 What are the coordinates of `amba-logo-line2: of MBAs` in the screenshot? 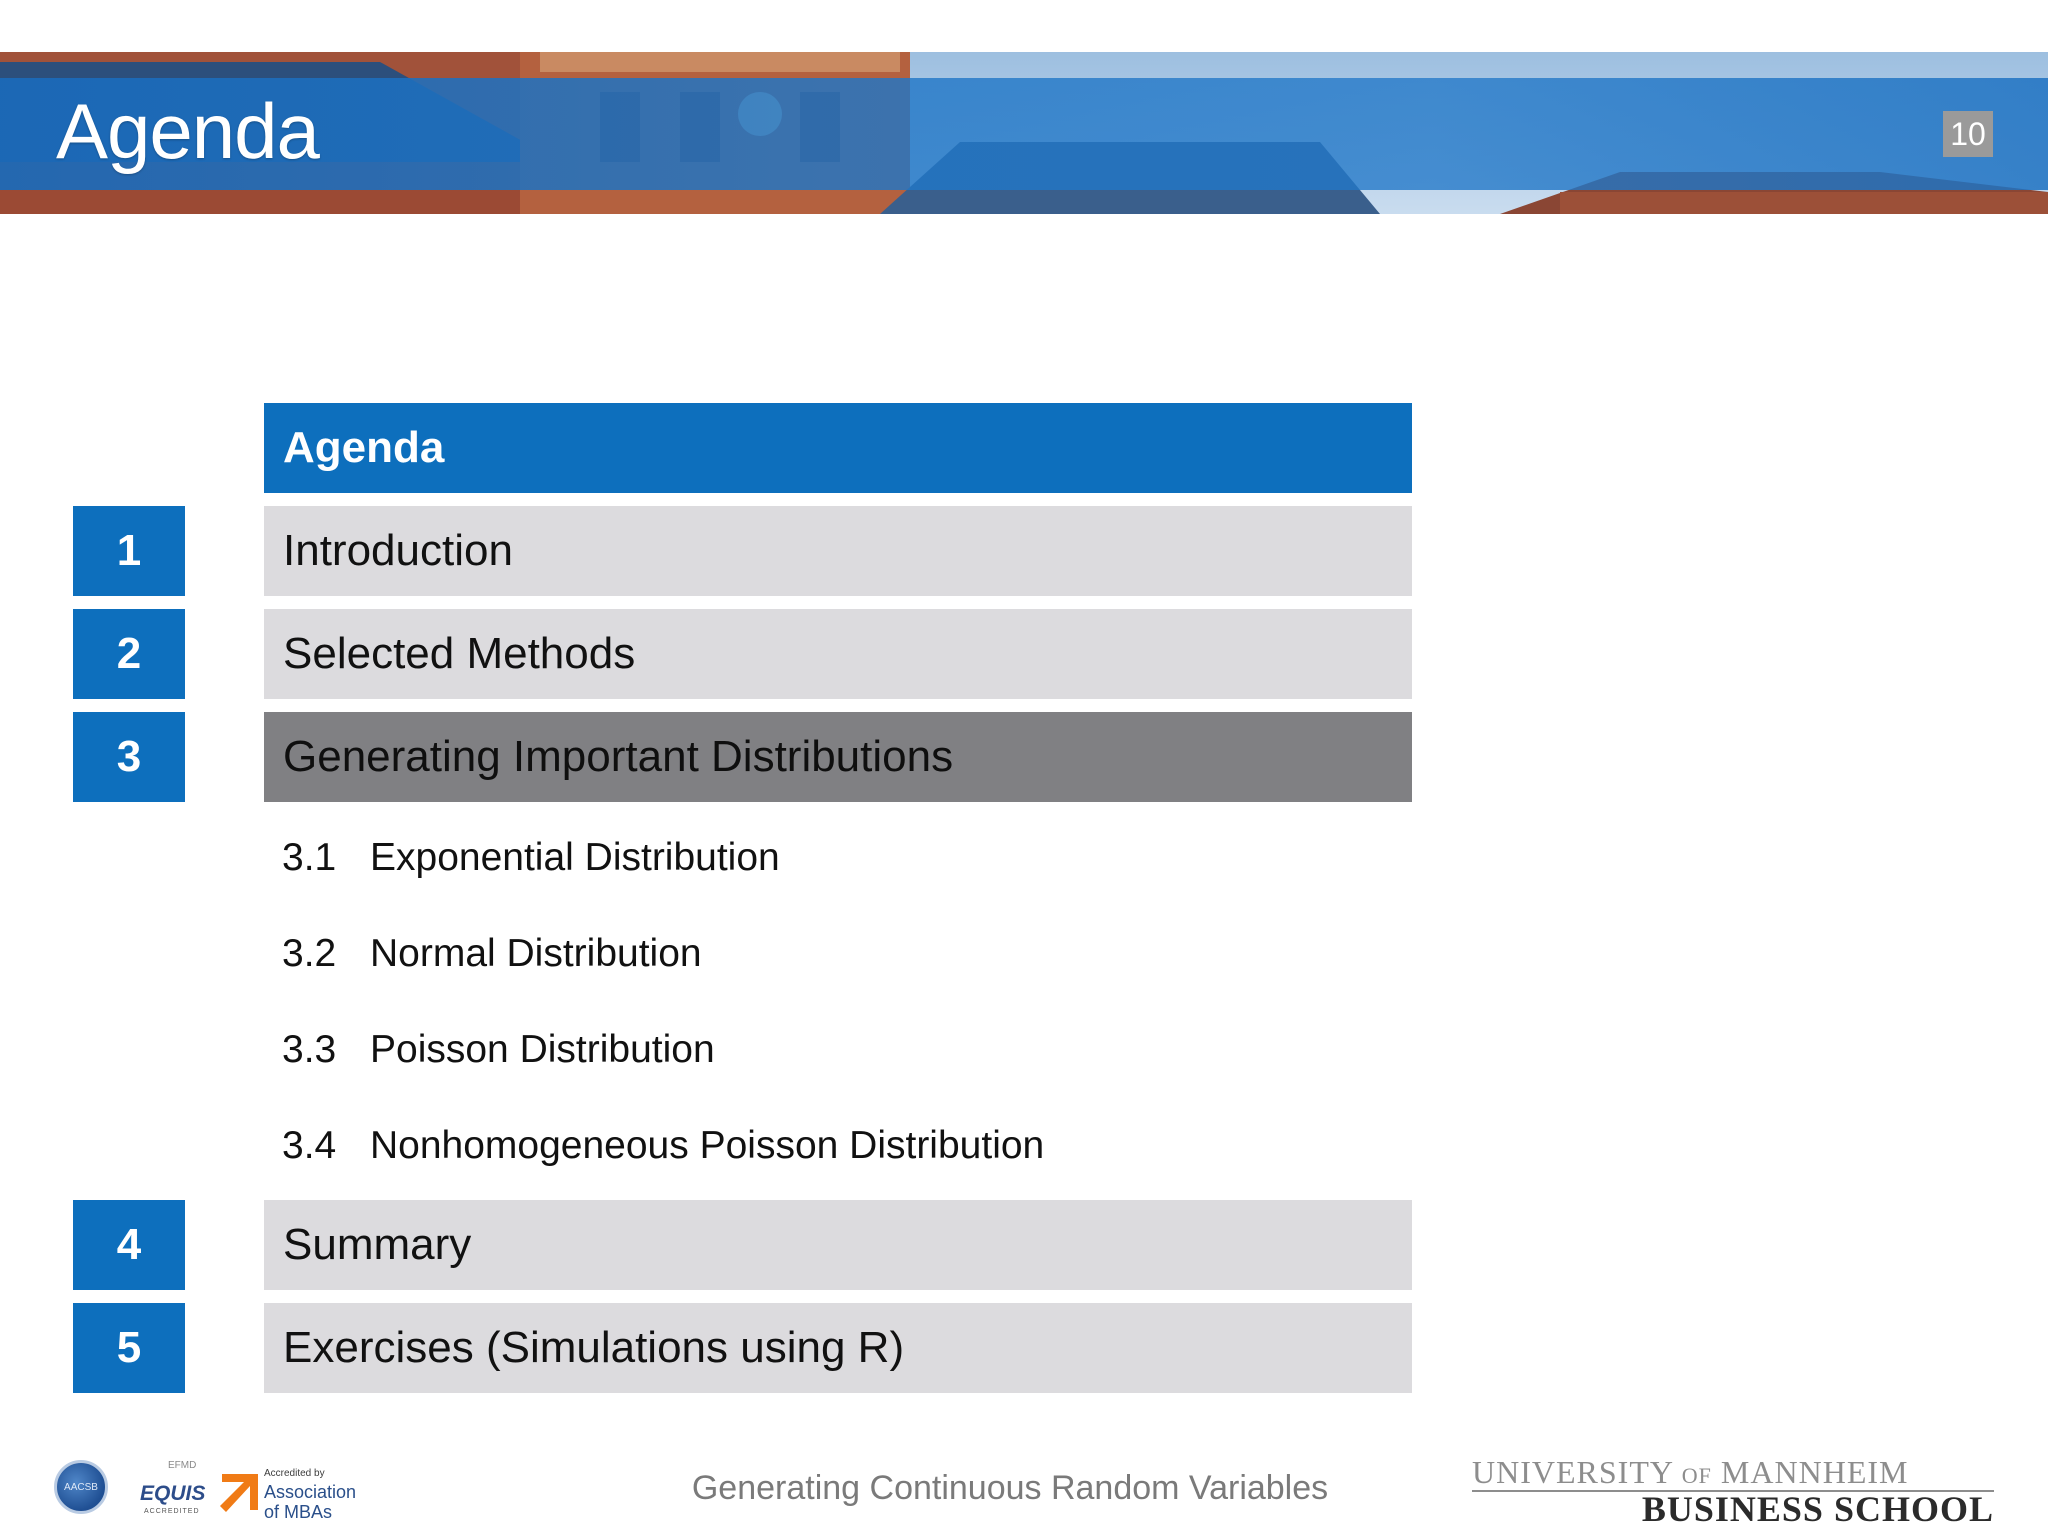 It's located at (298, 1512).